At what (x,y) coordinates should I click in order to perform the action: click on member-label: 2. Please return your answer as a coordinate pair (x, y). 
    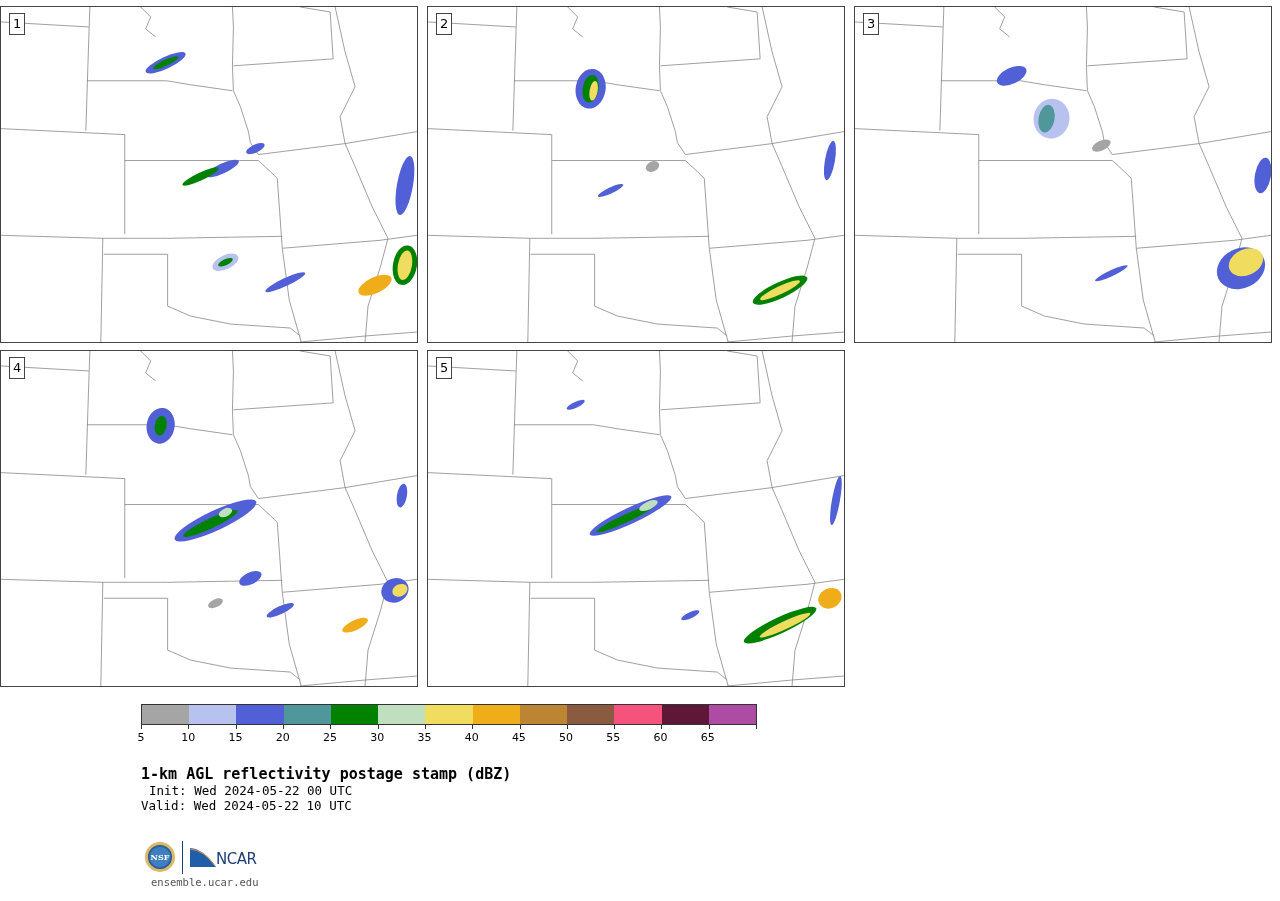
    Looking at the image, I should click on (444, 24).